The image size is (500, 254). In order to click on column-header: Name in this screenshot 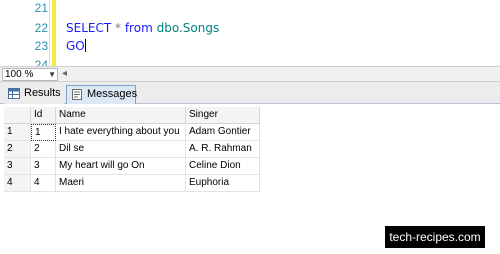, I will do `click(121, 115)`.